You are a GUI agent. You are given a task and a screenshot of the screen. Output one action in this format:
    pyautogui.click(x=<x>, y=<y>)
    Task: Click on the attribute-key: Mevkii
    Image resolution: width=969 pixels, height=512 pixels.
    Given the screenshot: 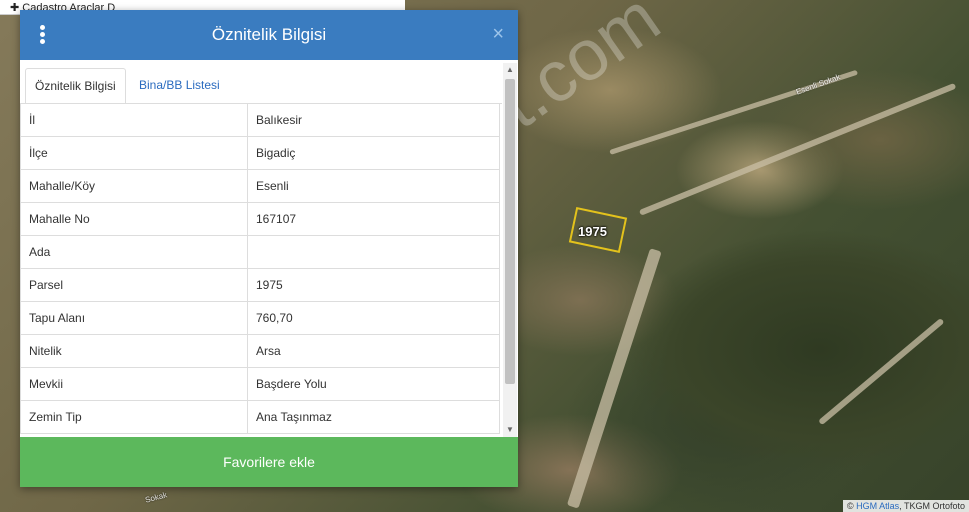 What is the action you would take?
    pyautogui.click(x=134, y=384)
    